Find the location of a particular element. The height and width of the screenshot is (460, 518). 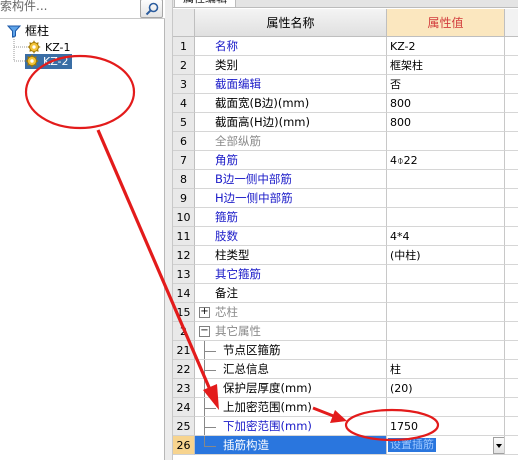

panel-splitter is located at coordinates (169, 230).